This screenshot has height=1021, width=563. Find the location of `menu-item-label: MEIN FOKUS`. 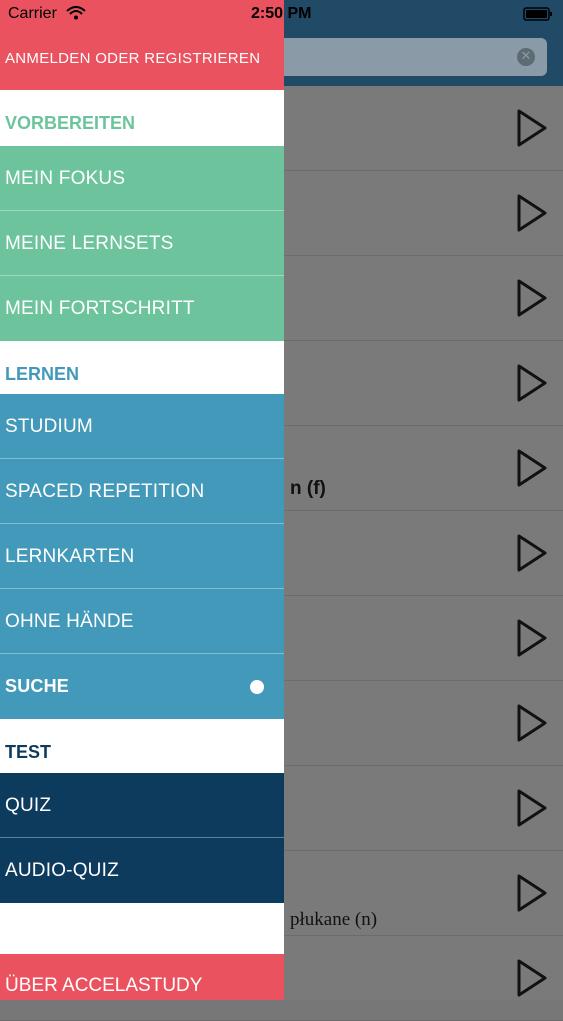

menu-item-label: MEIN FOKUS is located at coordinates (65, 178).